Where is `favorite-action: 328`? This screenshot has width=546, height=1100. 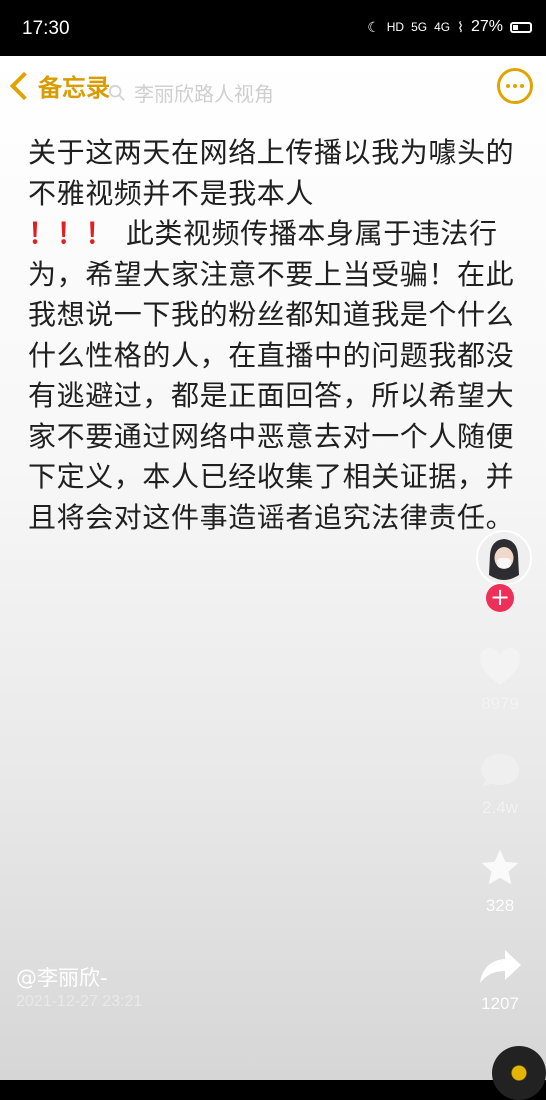 favorite-action: 328 is located at coordinates (500, 881).